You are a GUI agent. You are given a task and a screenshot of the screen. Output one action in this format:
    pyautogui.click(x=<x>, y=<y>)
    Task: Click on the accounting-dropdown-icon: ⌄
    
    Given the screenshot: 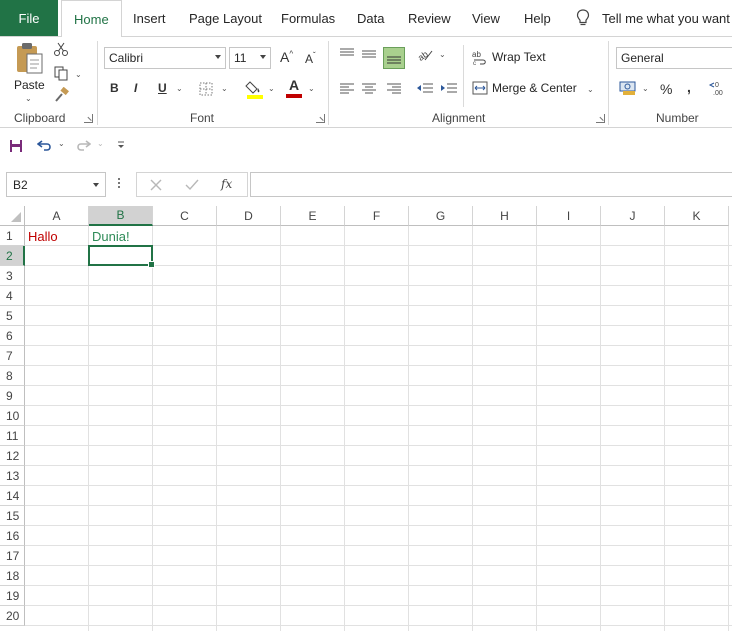 What is the action you would take?
    pyautogui.click(x=645, y=88)
    